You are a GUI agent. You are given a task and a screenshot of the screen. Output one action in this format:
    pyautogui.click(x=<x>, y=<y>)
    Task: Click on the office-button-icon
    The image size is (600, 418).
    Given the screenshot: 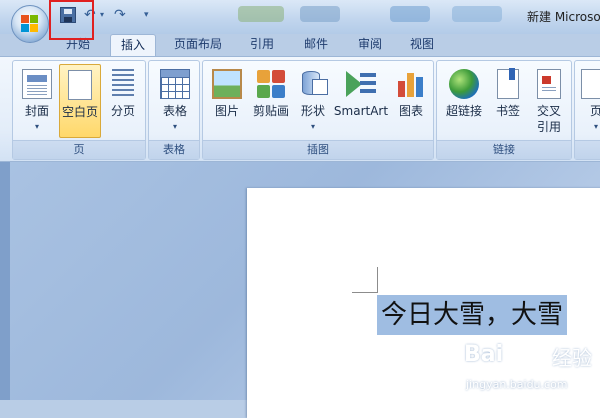 What is the action you would take?
    pyautogui.click(x=30, y=24)
    